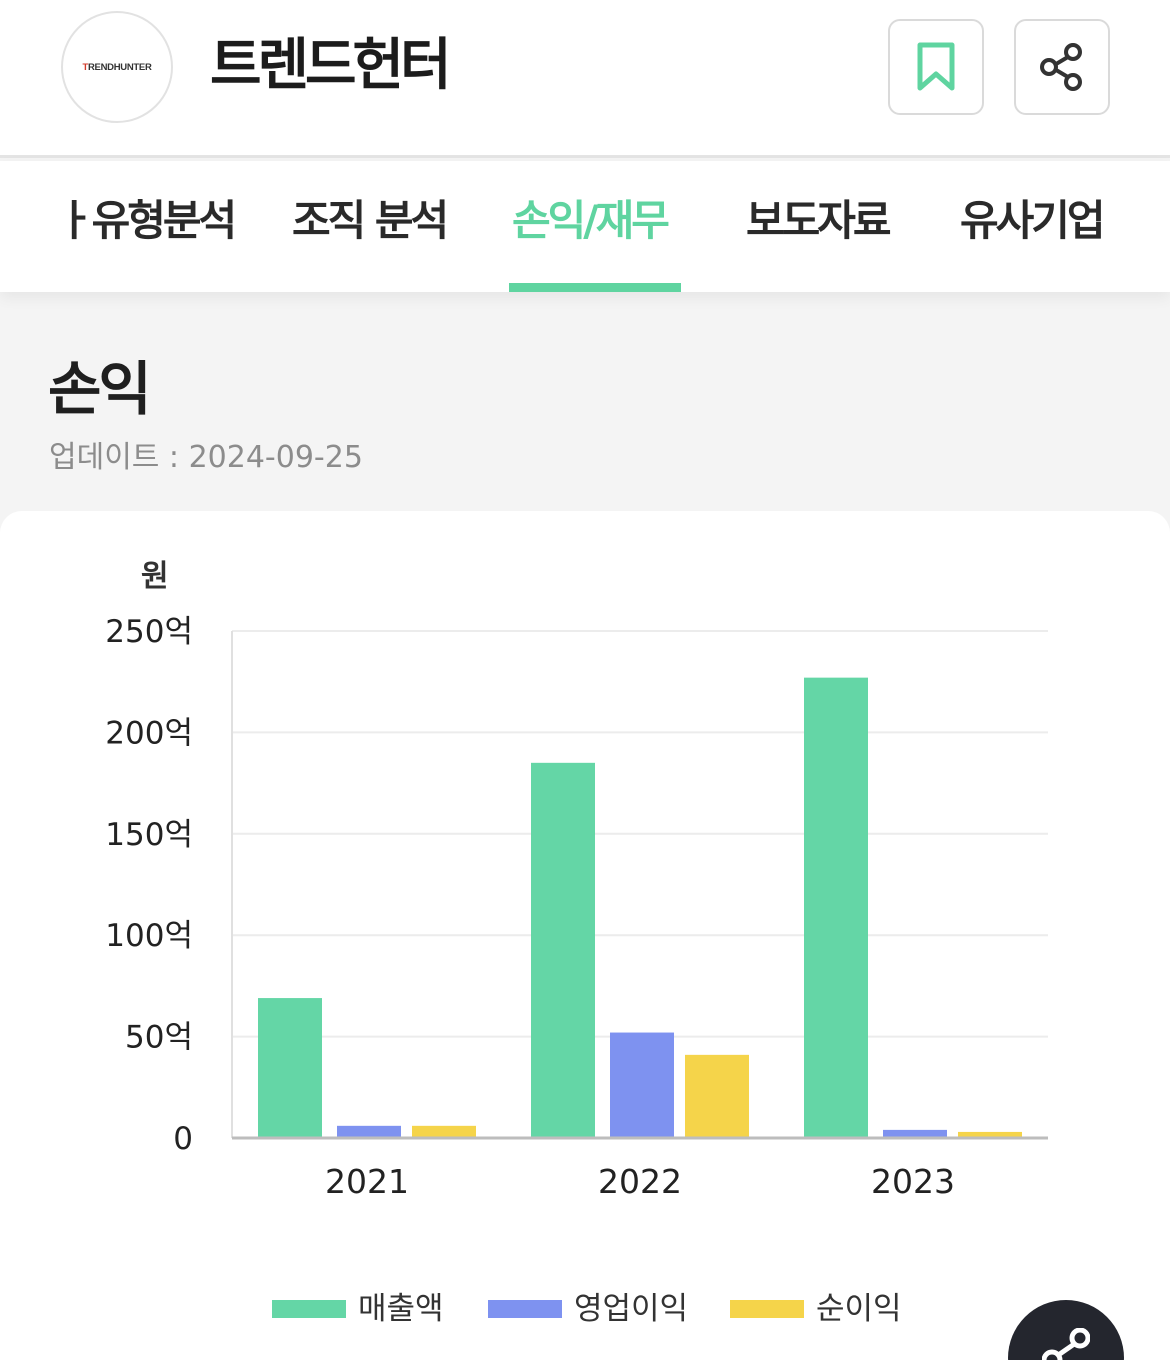 Image resolution: width=1170 pixels, height=1360 pixels. I want to click on app-header: TRENDHUNTER 트렌드헌터, so click(585, 79).